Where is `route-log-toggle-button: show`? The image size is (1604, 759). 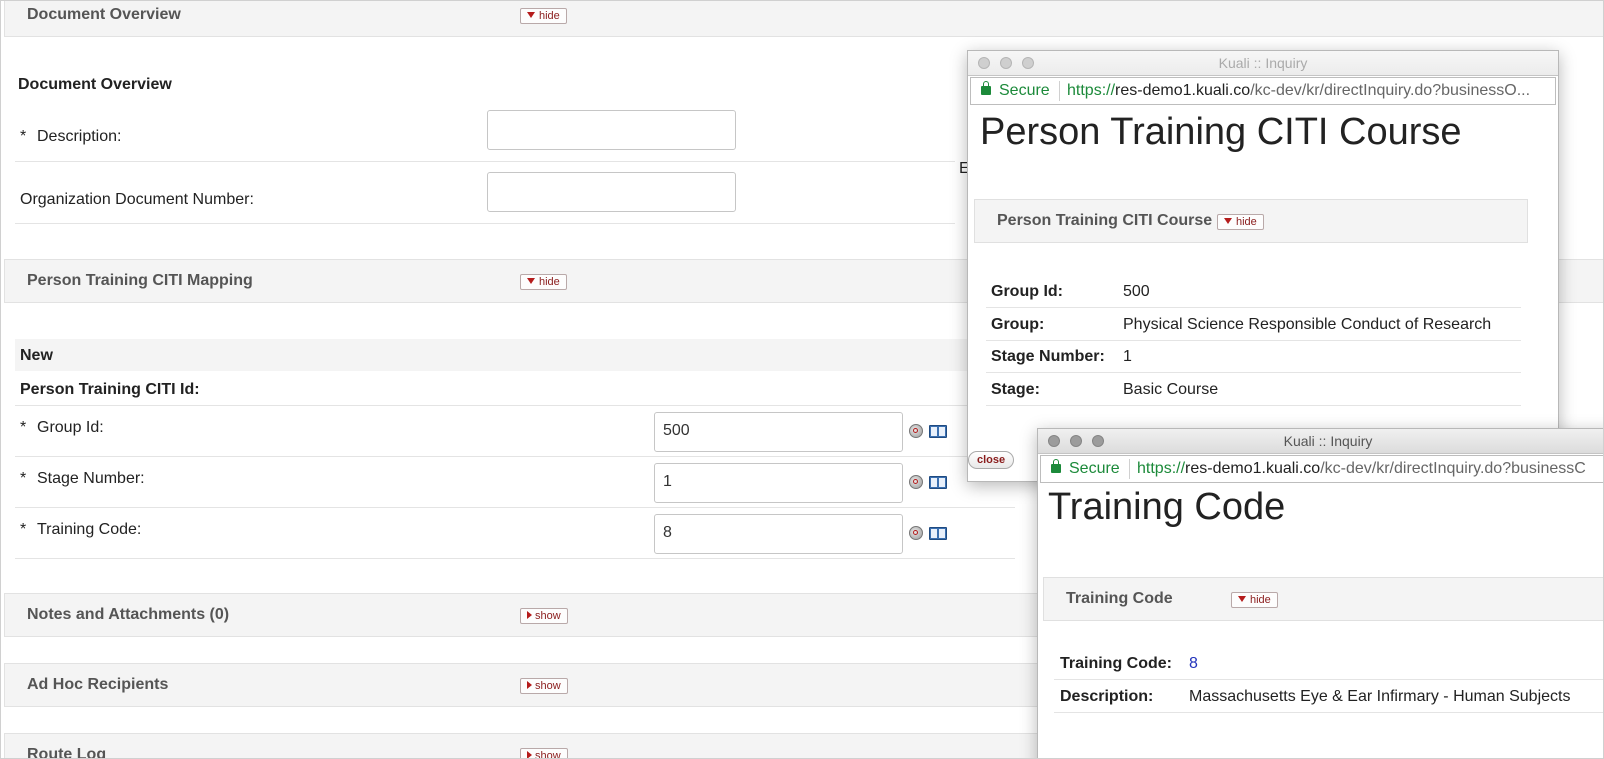
route-log-toggle-button: show is located at coordinates (544, 753).